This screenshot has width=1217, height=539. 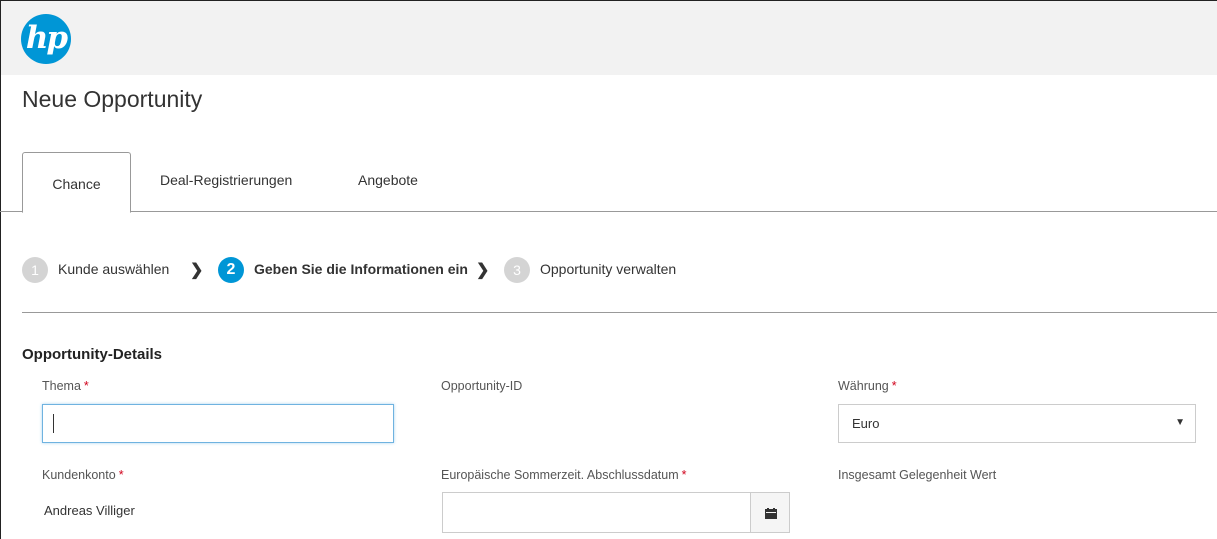 I want to click on text-caret, so click(x=53, y=423).